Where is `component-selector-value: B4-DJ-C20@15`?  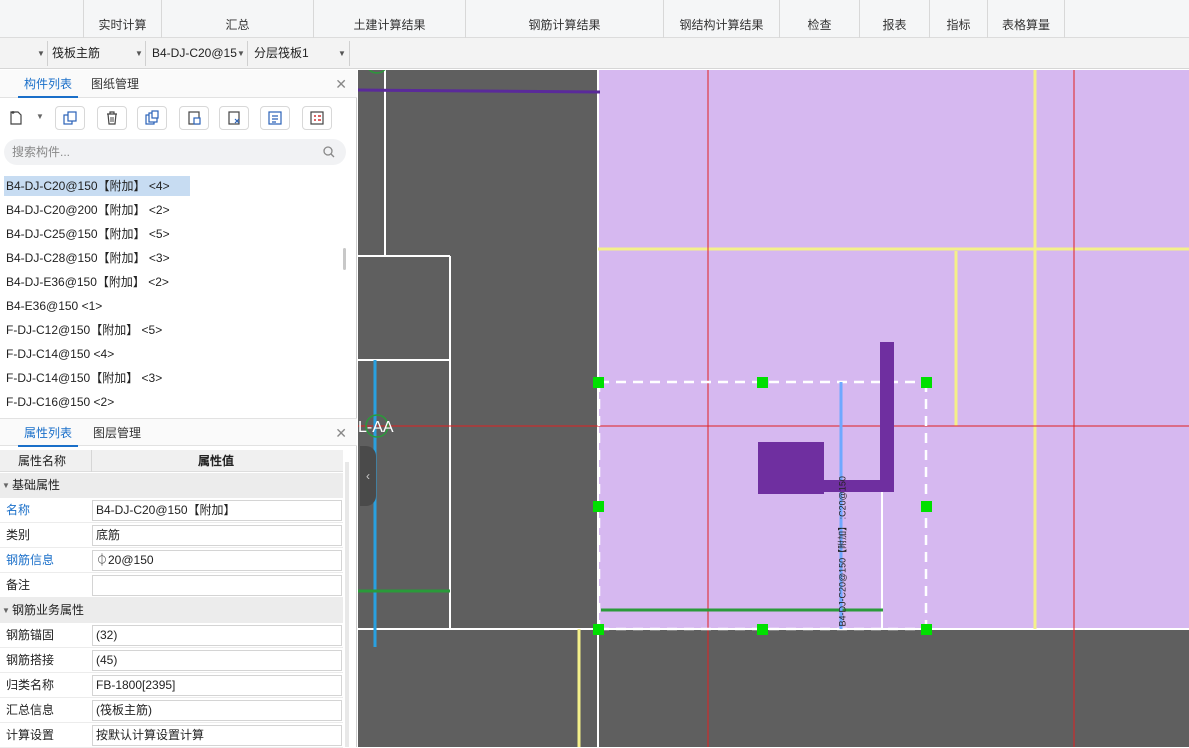 component-selector-value: B4-DJ-C20@15 is located at coordinates (194, 53).